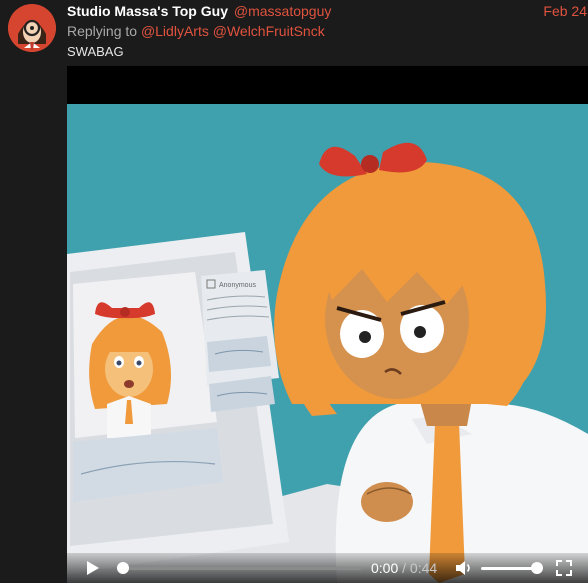 This screenshot has height=583, width=588. What do you see at coordinates (464, 568) in the screenshot?
I see `volume-icon` at bounding box center [464, 568].